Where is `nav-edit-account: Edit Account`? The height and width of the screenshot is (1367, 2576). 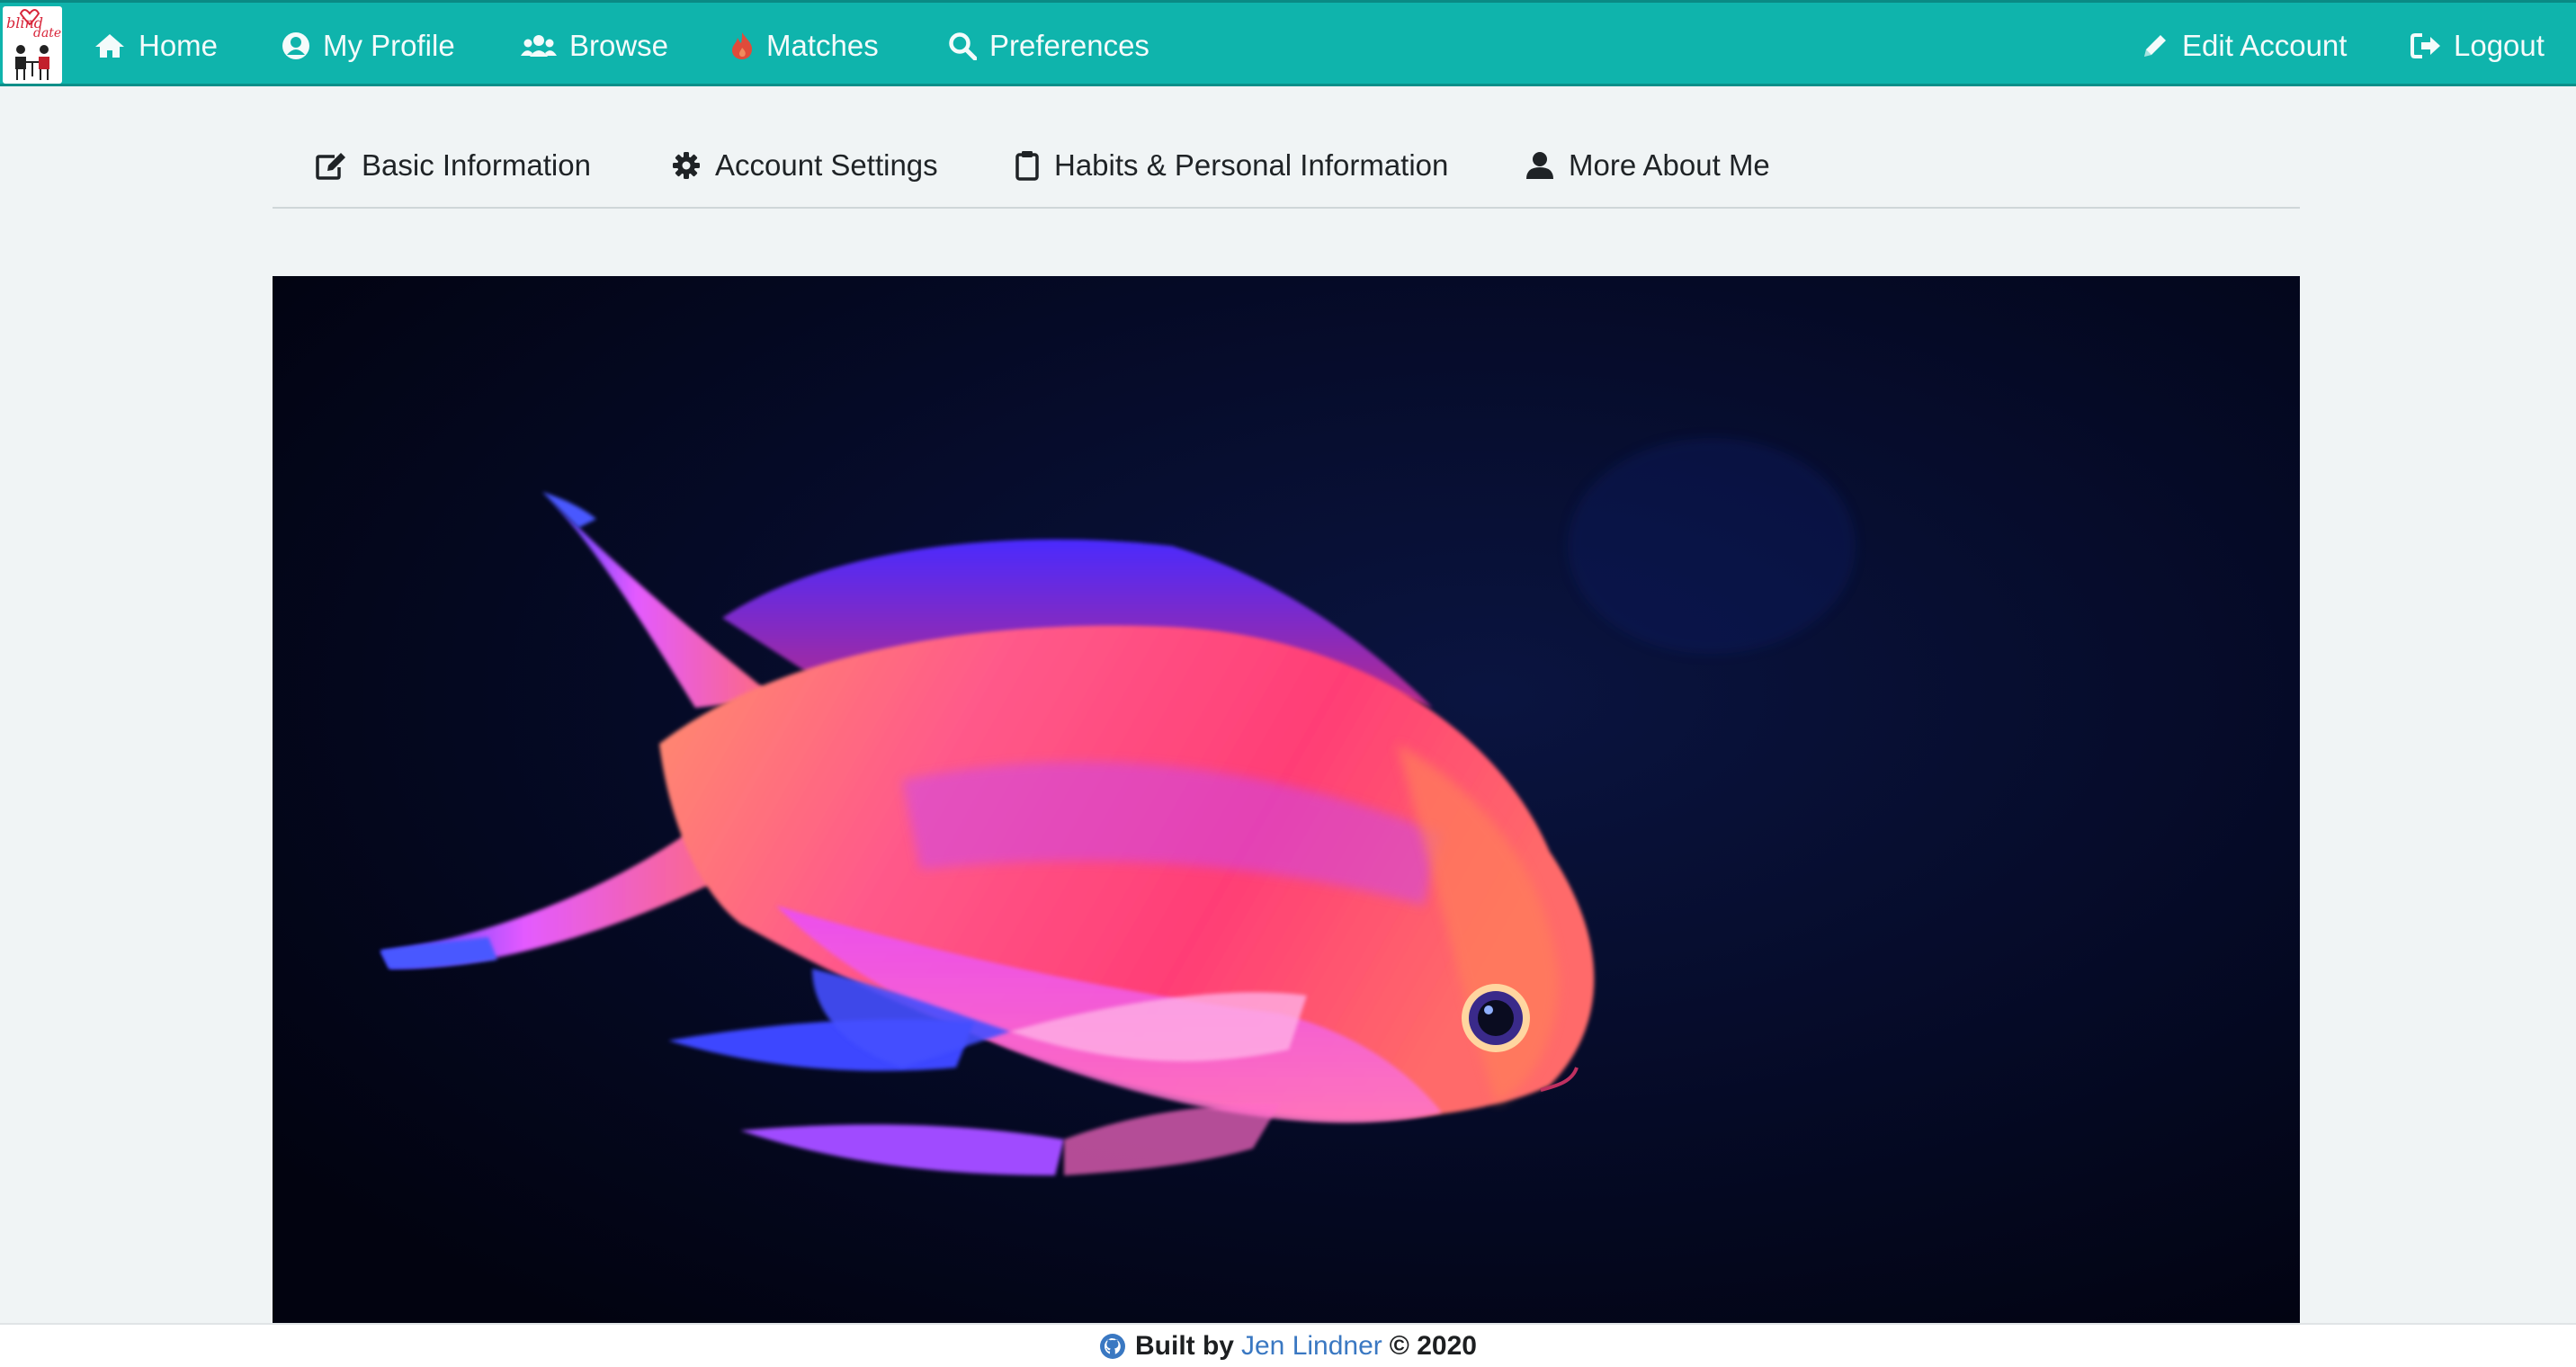
nav-edit-account: Edit Account is located at coordinates (2244, 46).